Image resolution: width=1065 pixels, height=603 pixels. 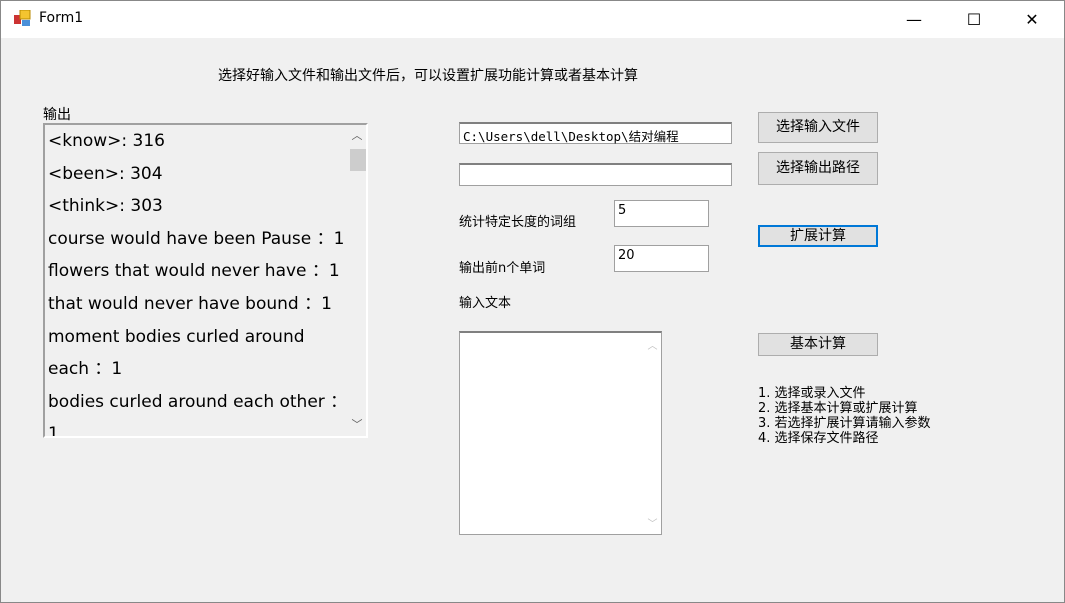 I want to click on output-path-field, so click(x=595, y=174).